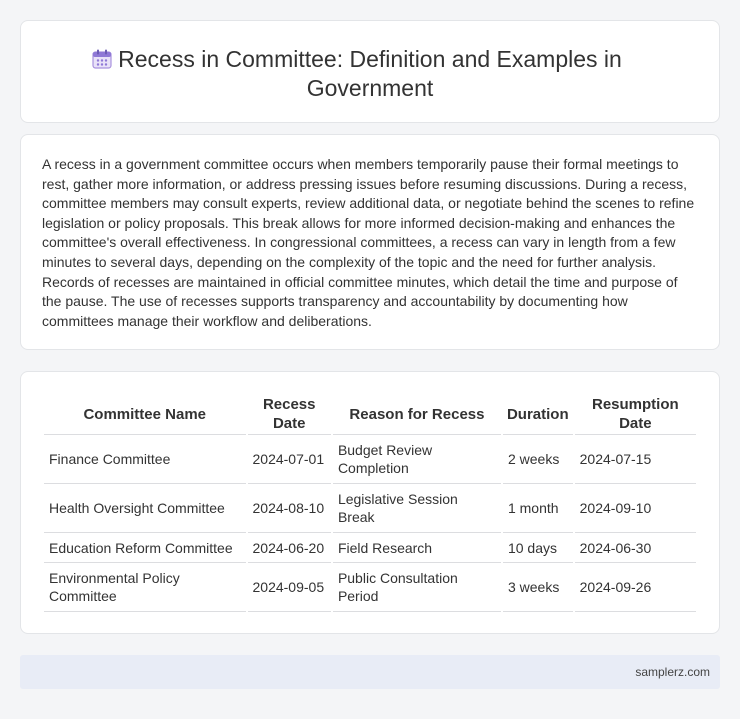 This screenshot has width=740, height=719. I want to click on cell-recess-date: 2024-06-20, so click(289, 548).